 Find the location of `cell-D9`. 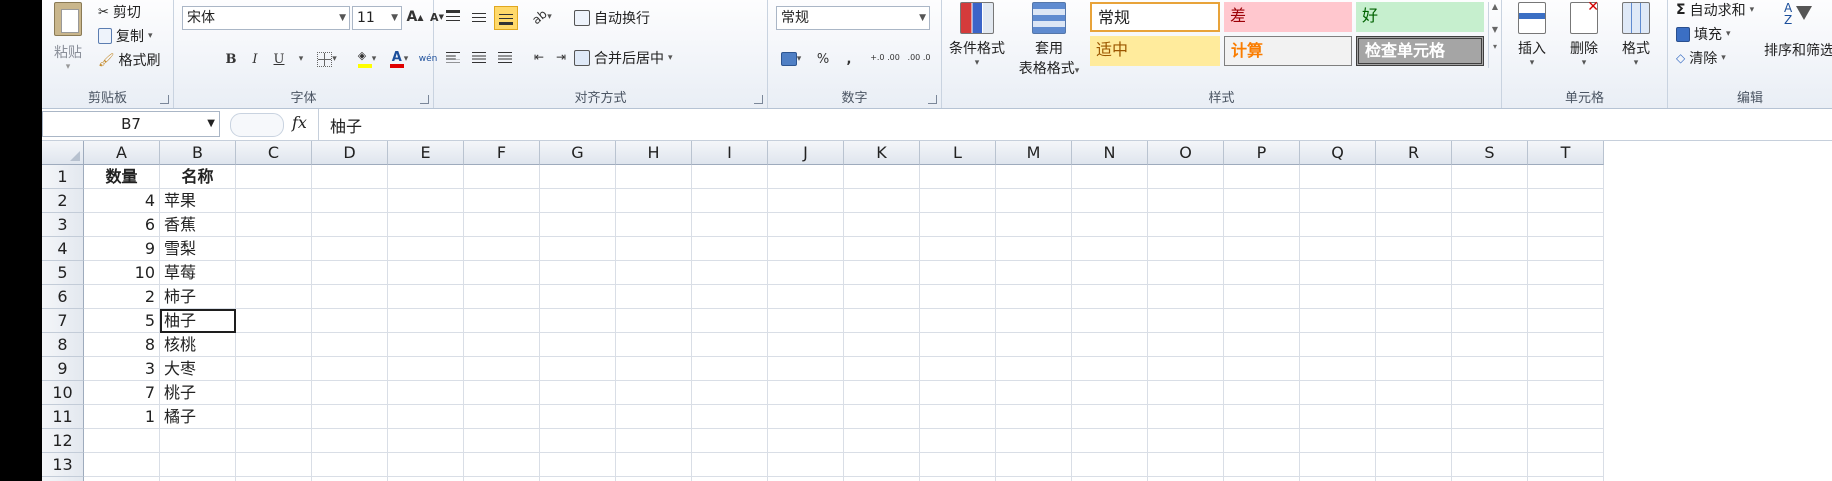

cell-D9 is located at coordinates (350, 369).